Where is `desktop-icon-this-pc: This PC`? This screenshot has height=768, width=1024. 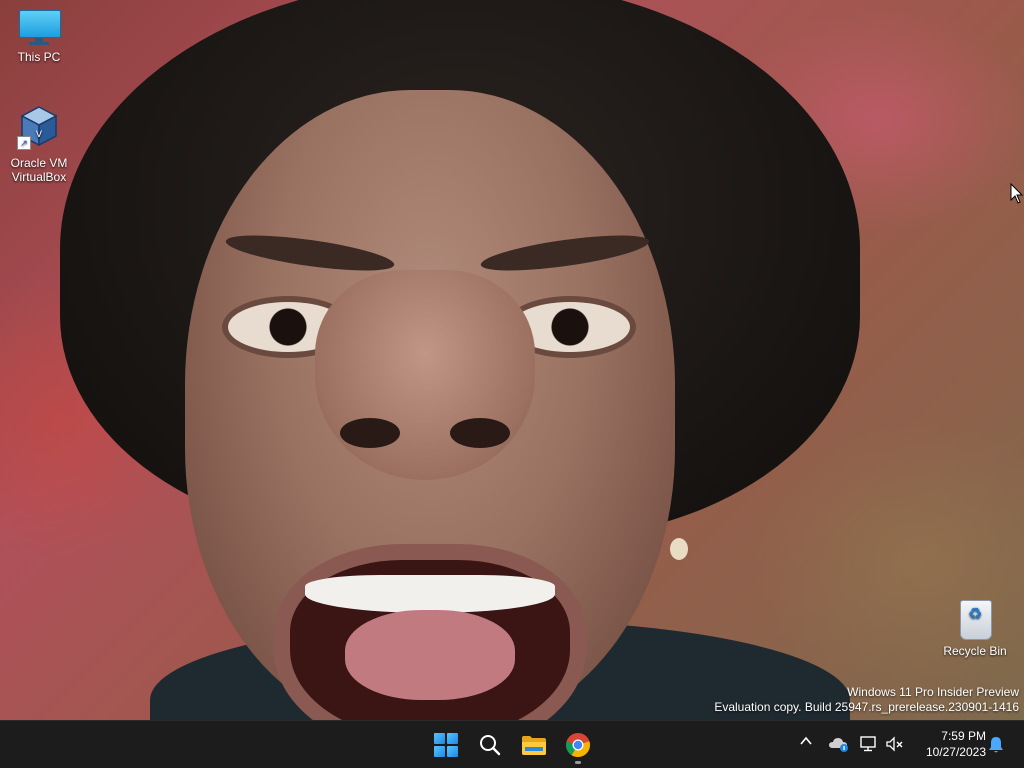
desktop-icon-this-pc: This PC is located at coordinates (39, 36).